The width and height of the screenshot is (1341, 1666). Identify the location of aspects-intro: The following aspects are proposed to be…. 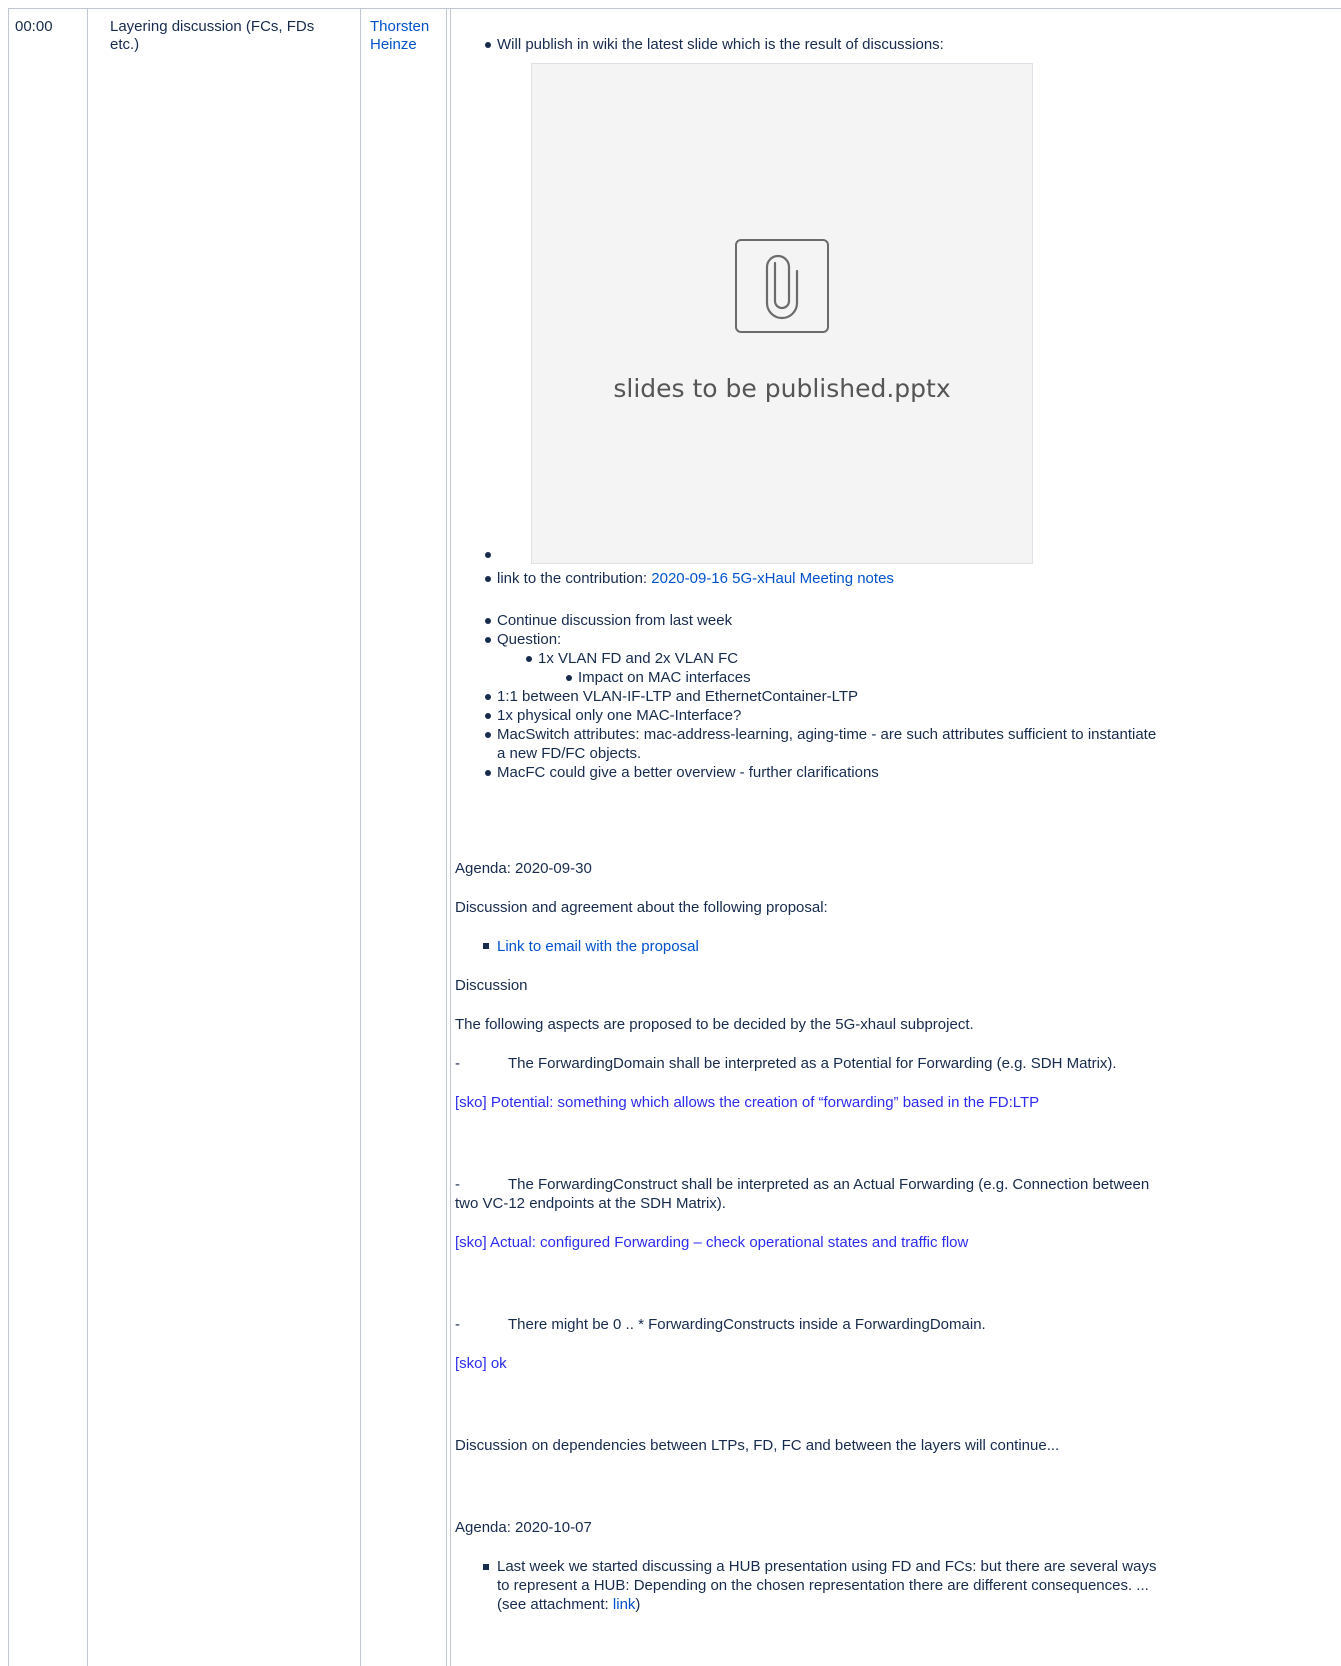
(714, 1024).